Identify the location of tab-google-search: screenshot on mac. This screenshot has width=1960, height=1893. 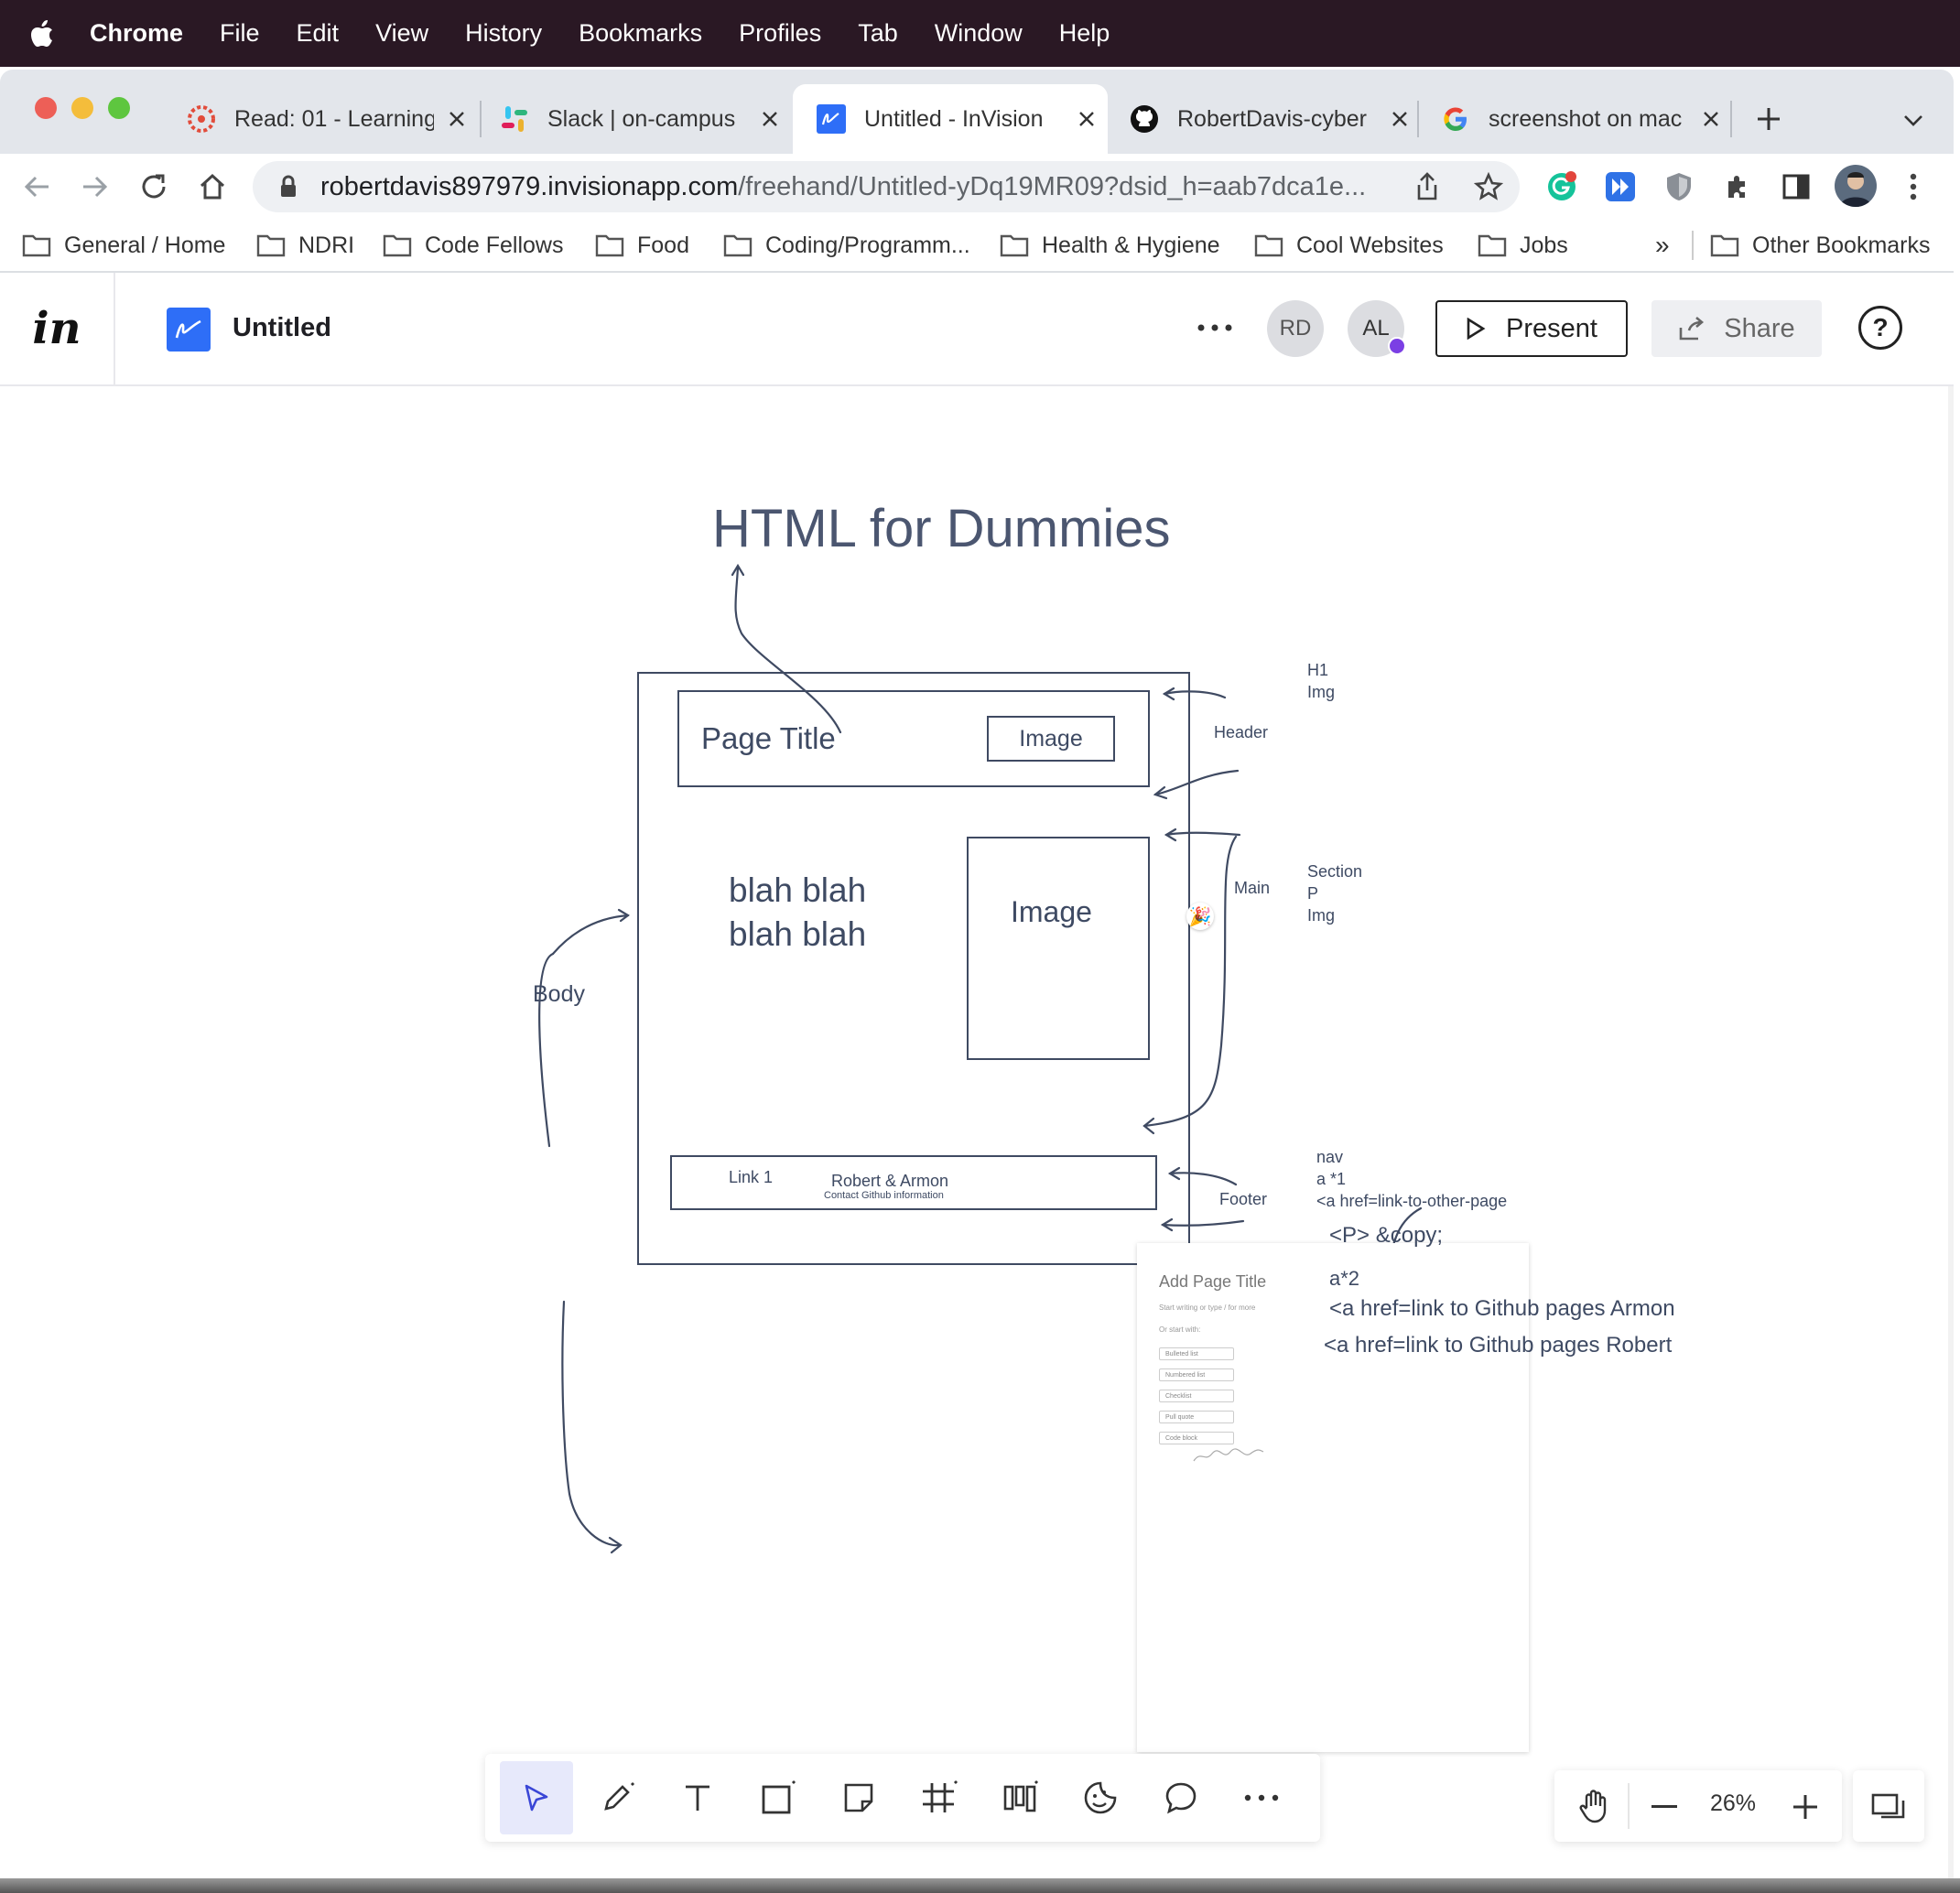
(1574, 119).